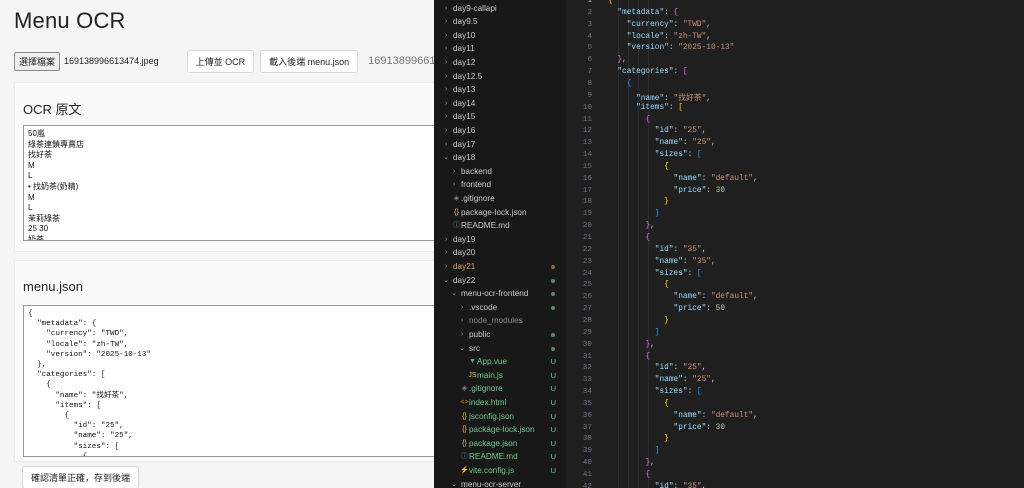 This screenshot has height=488, width=1024. I want to click on file-icon: {}, so click(464, 430).